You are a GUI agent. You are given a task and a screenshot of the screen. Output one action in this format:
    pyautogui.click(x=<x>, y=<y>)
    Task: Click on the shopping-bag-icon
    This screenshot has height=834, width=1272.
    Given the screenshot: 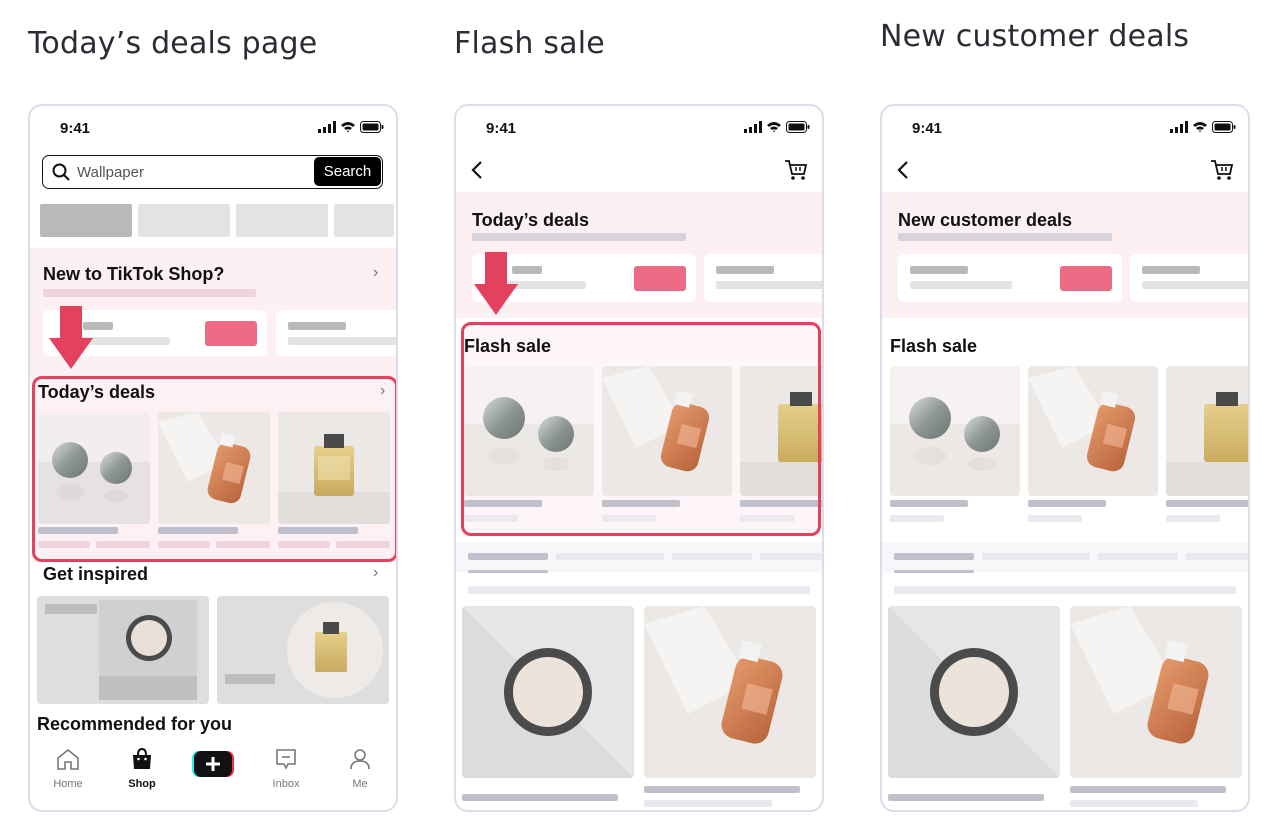 What is the action you would take?
    pyautogui.click(x=142, y=758)
    